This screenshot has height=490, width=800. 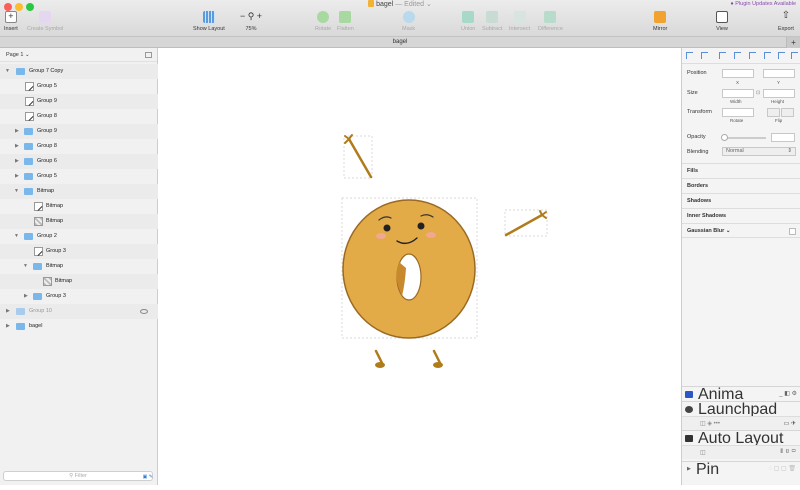 What do you see at coordinates (11, 21) in the screenshot?
I see `insert-button: + Insert` at bounding box center [11, 21].